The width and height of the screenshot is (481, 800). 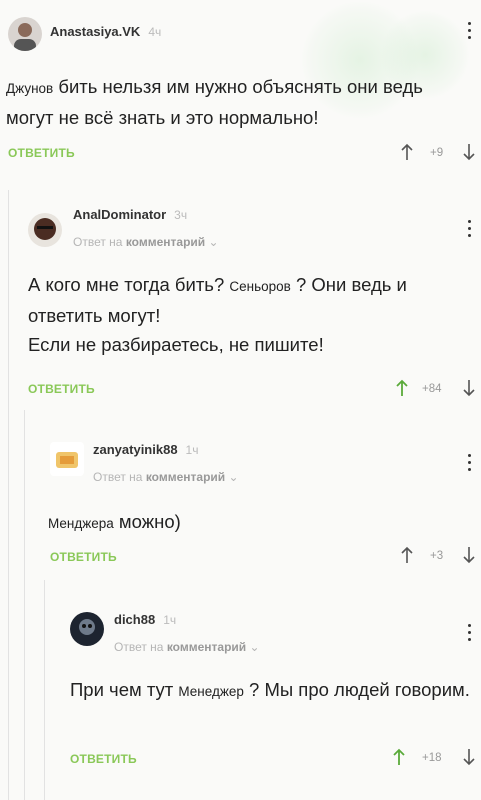 What do you see at coordinates (432, 389) in the screenshot?
I see `rating: +84` at bounding box center [432, 389].